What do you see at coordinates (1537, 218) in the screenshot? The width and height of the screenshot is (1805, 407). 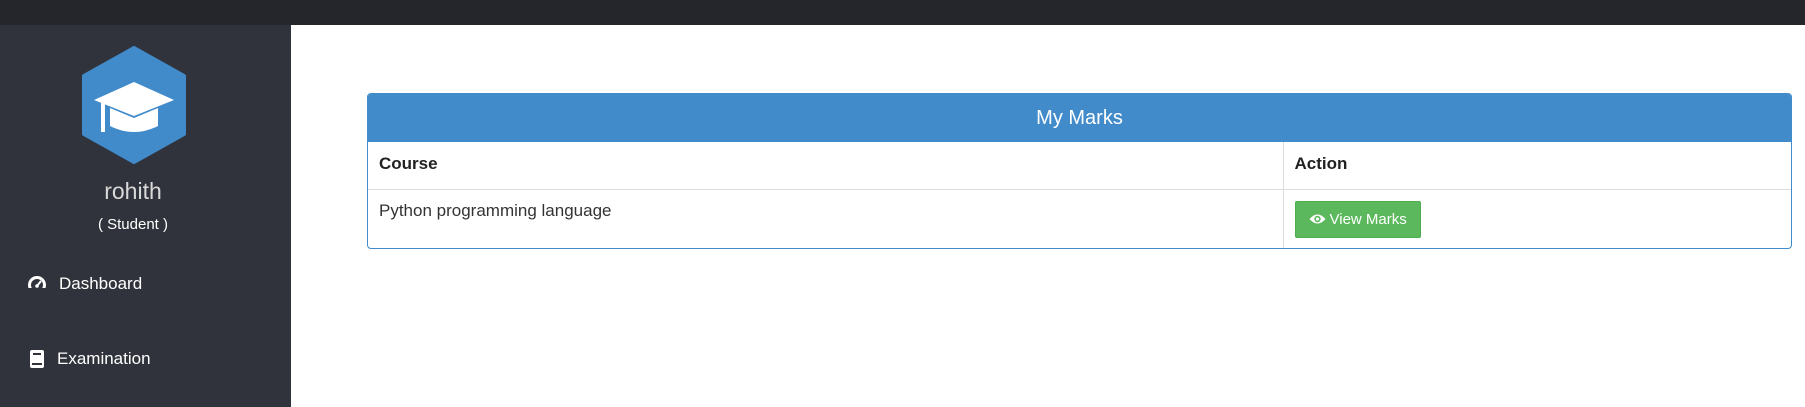 I see `action-cell: View Marks` at bounding box center [1537, 218].